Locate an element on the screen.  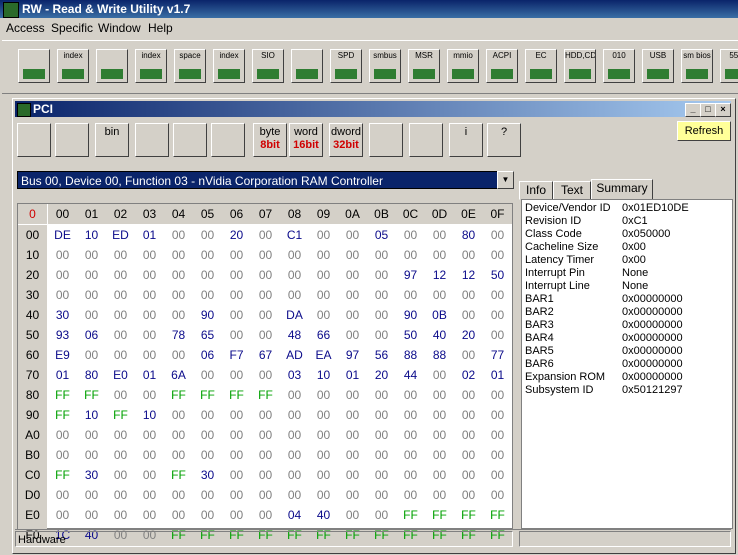
toolbar-usb-button: USB is located at coordinates (658, 66).